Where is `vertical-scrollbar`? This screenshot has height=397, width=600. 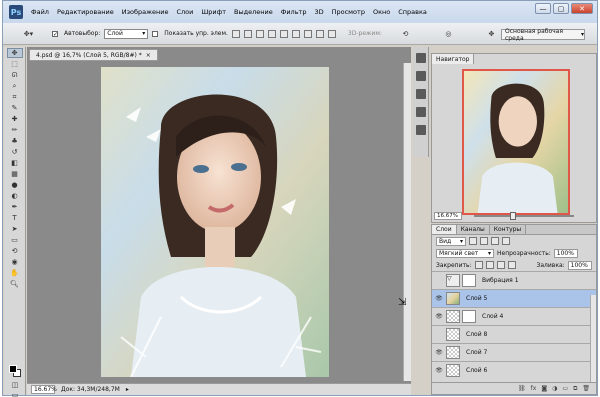
vertical-scrollbar is located at coordinates (407, 222).